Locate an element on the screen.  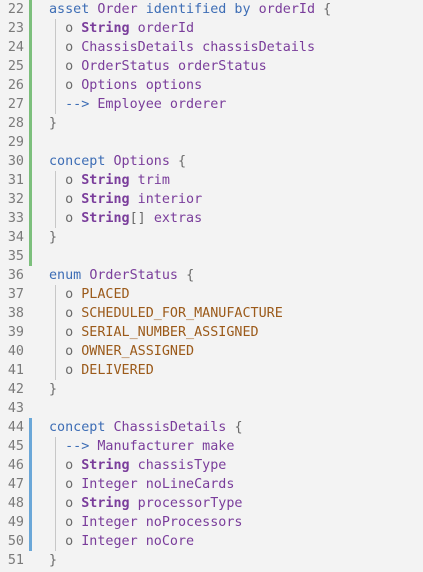
code-text: asset Order identified by orderId { is located at coordinates (190, 9).